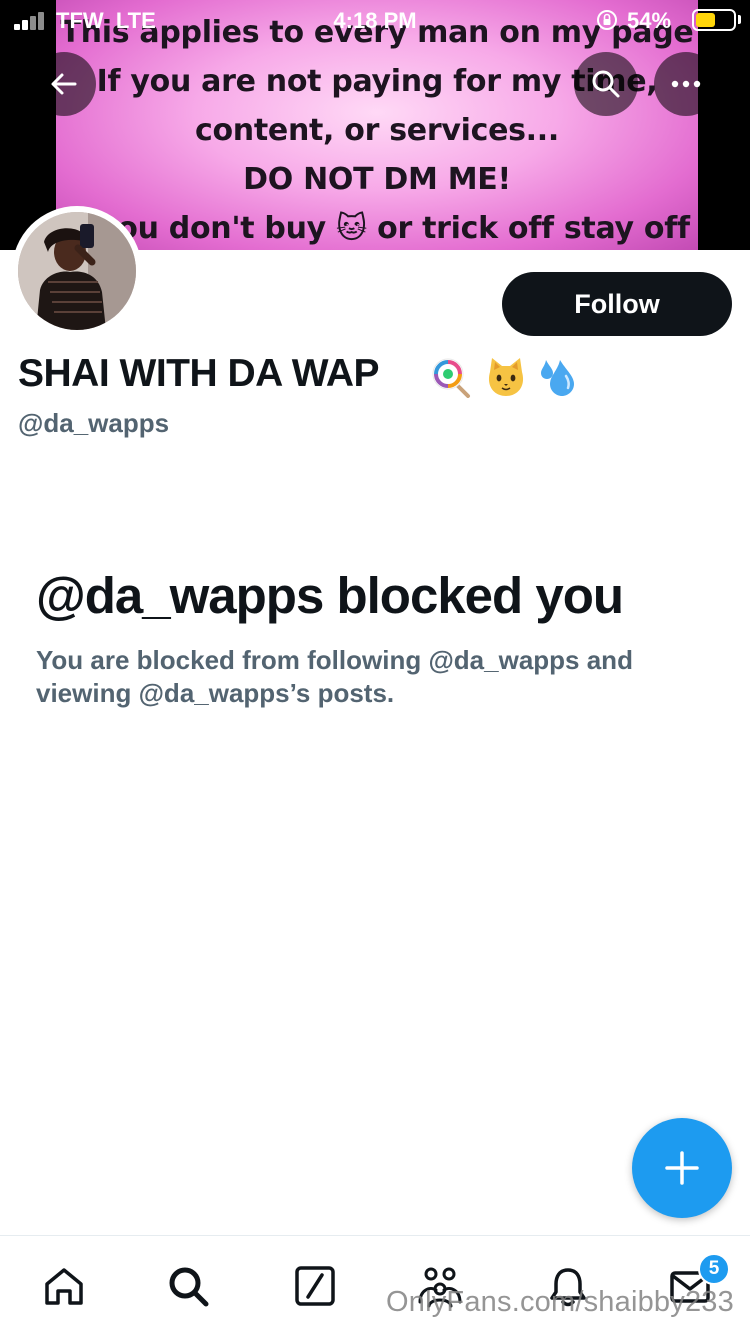 The image size is (750, 1334). I want to click on tab-search, so click(188, 1286).